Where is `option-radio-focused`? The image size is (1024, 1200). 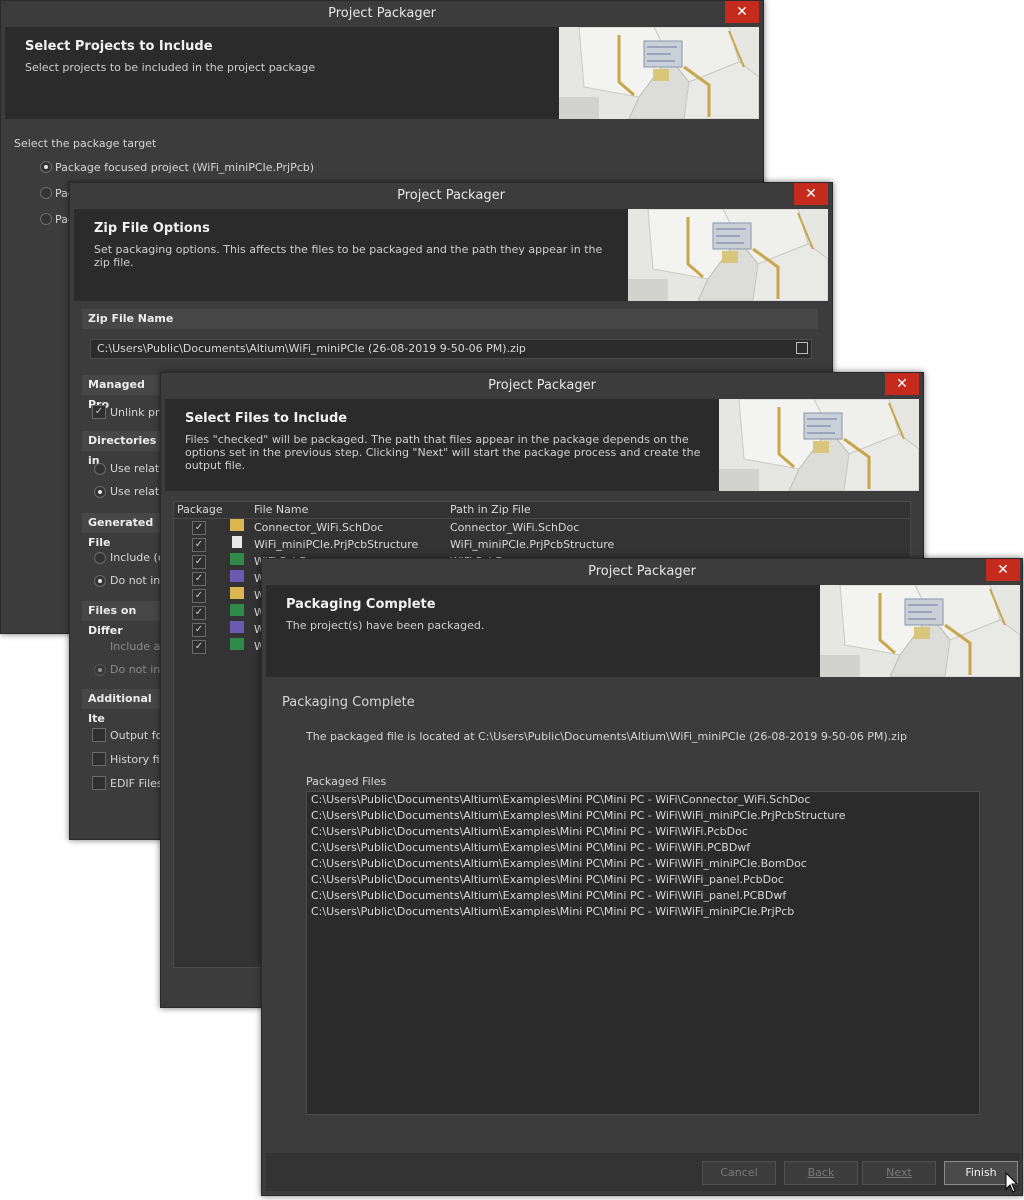 option-radio-focused is located at coordinates (46, 167).